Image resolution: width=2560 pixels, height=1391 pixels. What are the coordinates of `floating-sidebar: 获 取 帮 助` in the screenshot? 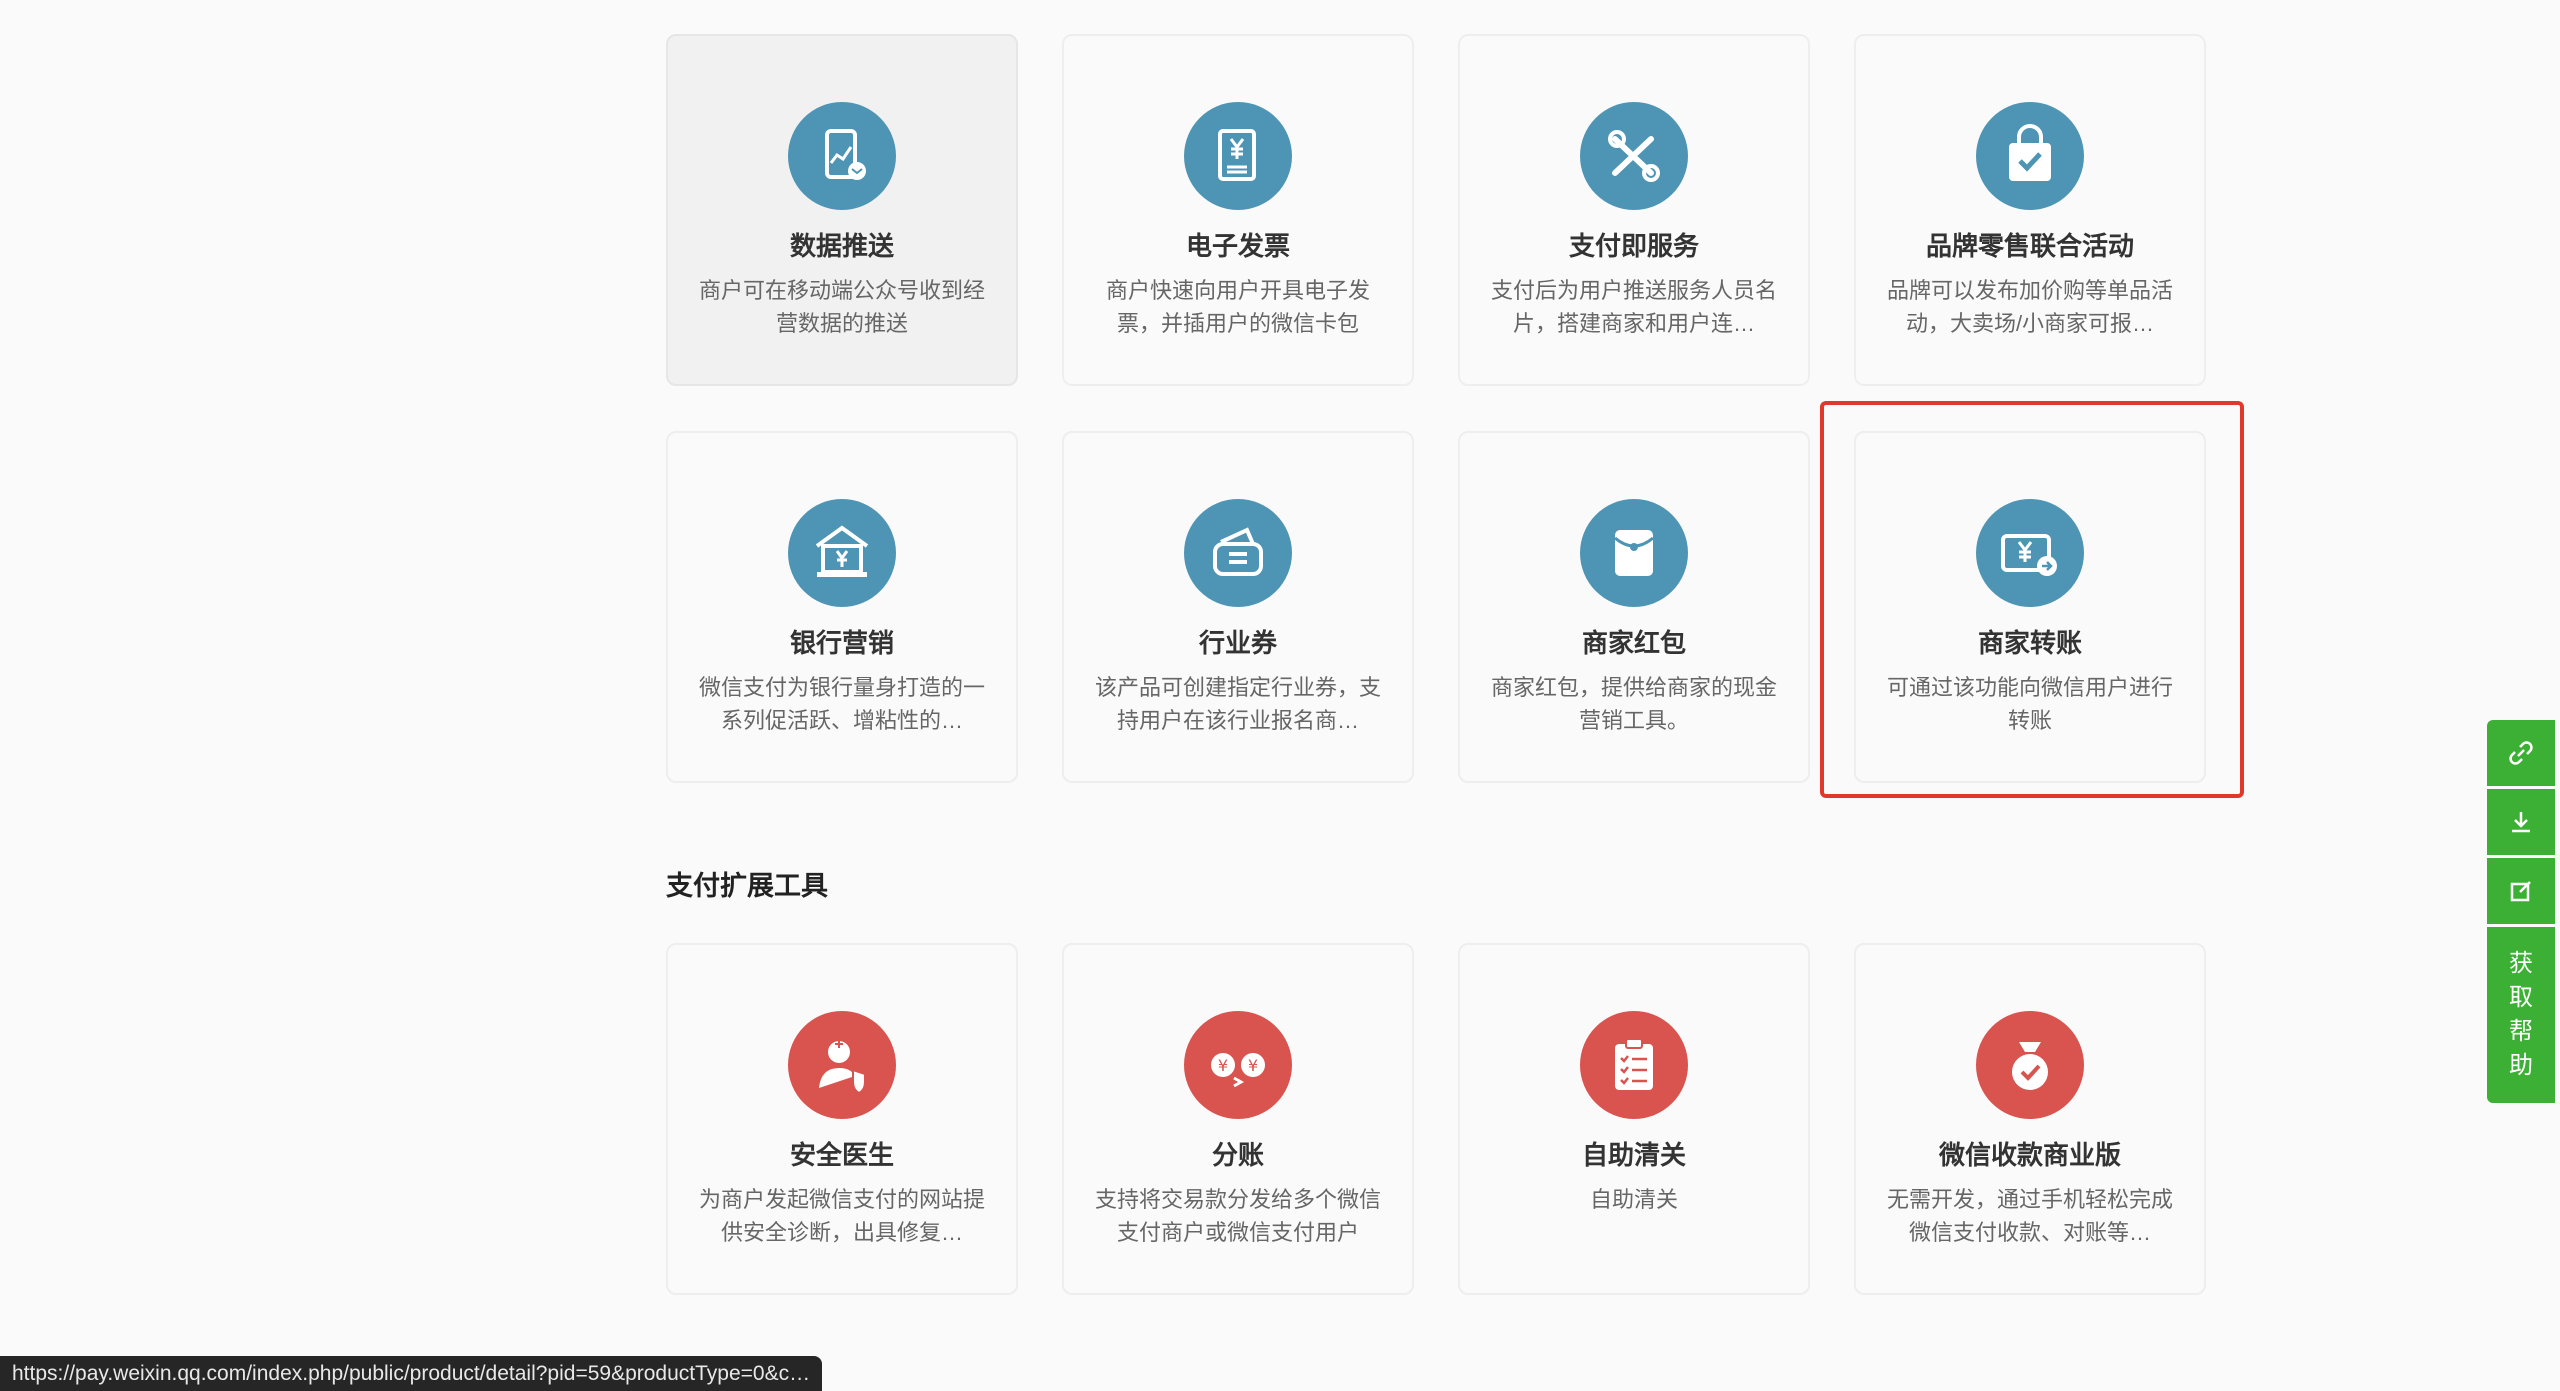 It's located at (2521, 911).